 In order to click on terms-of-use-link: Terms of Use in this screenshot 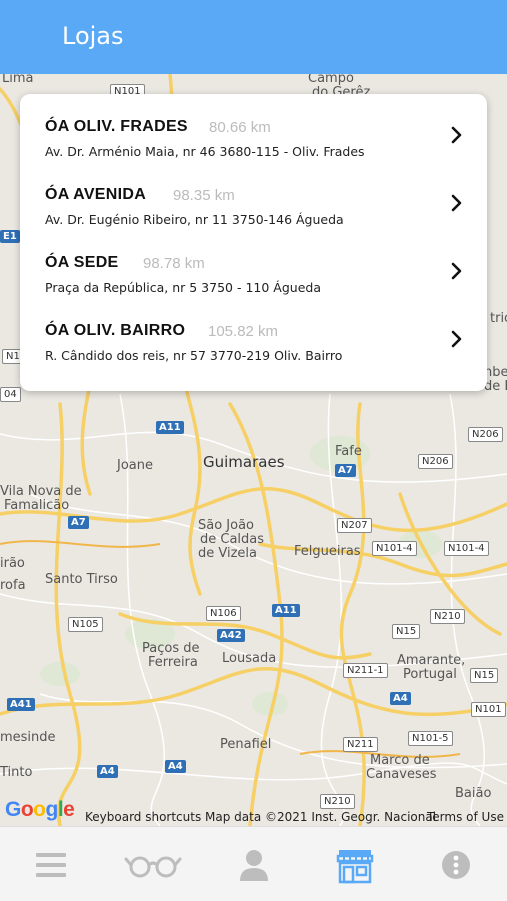, I will do `click(465, 817)`.